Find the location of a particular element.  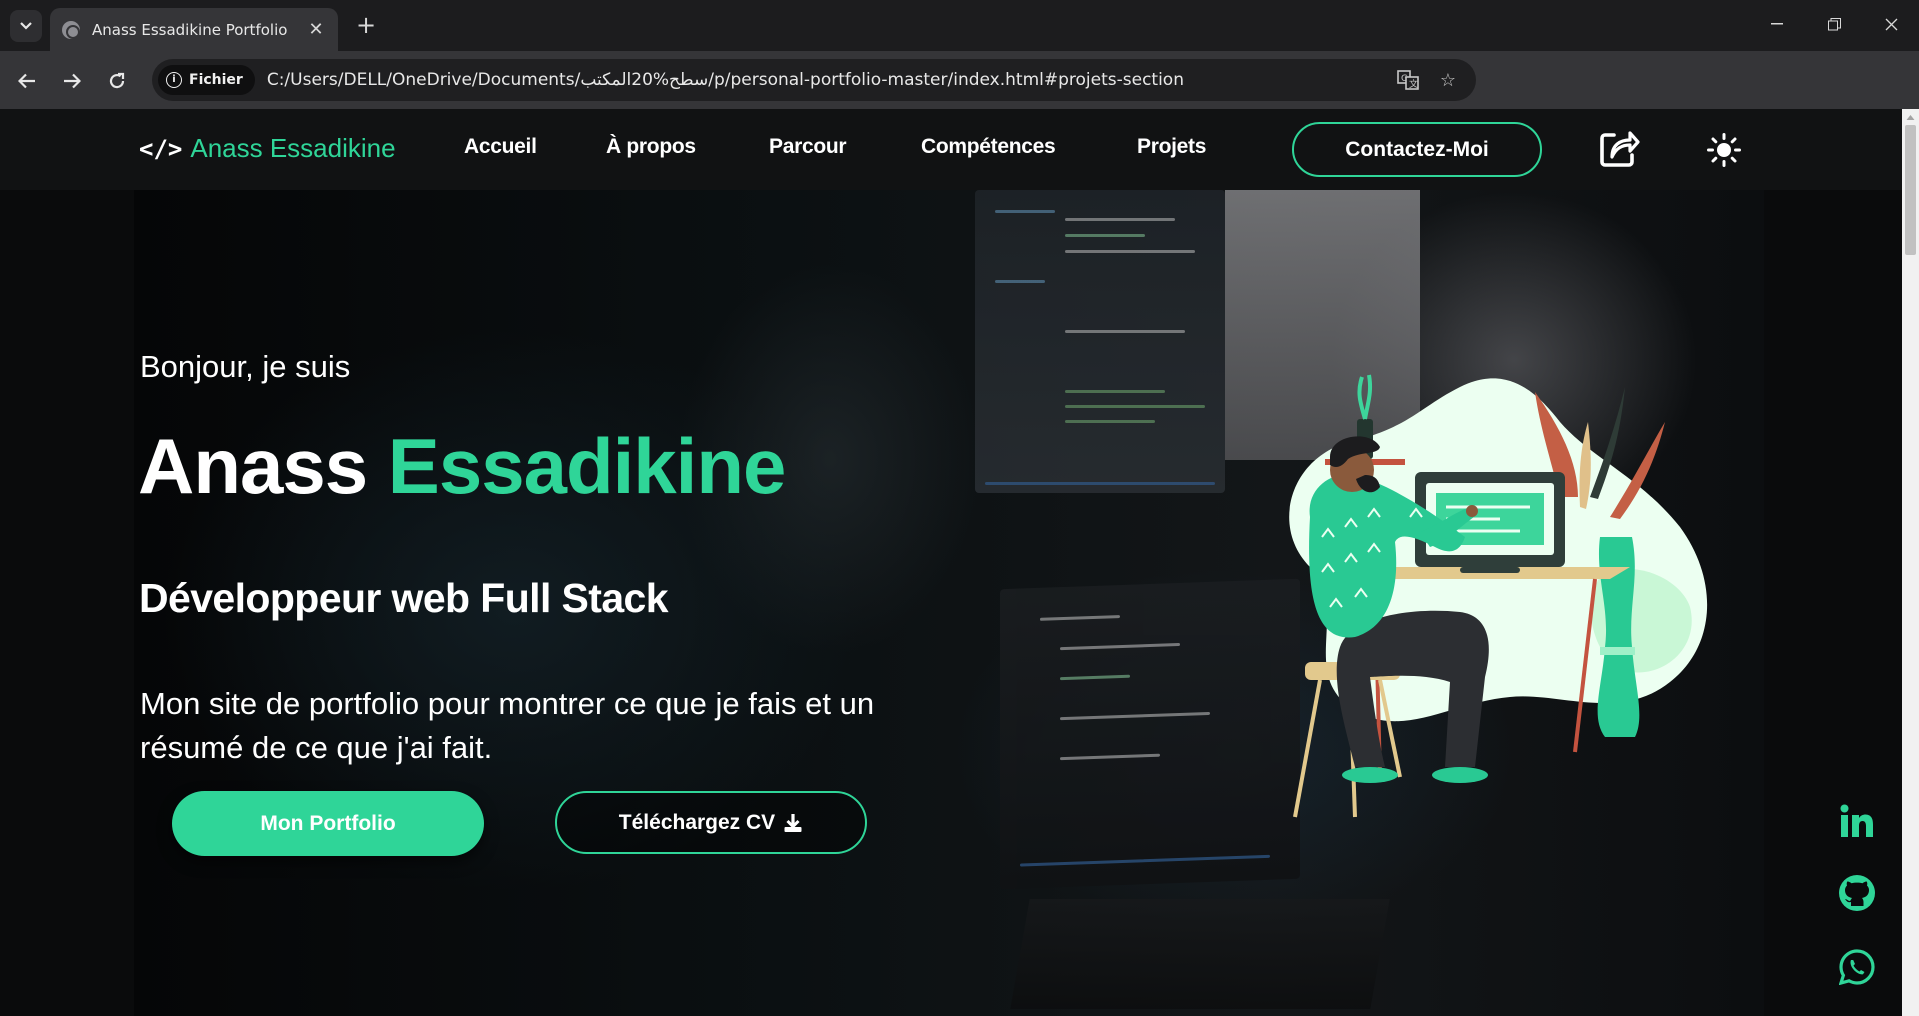

new-tab-button: + is located at coordinates (366, 26).